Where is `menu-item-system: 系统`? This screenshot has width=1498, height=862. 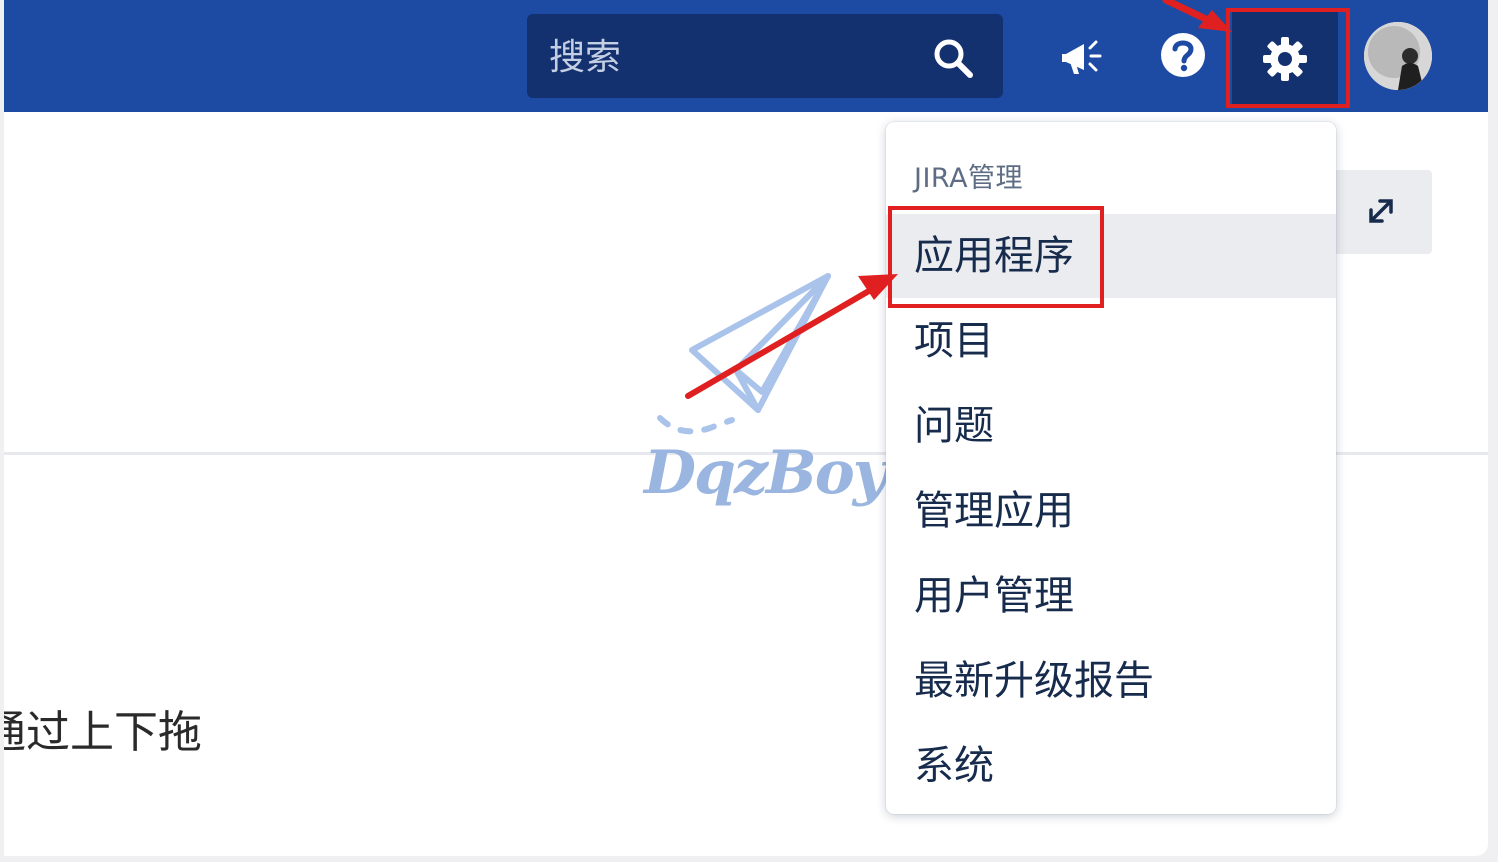
menu-item-system: 系统 is located at coordinates (1111, 766).